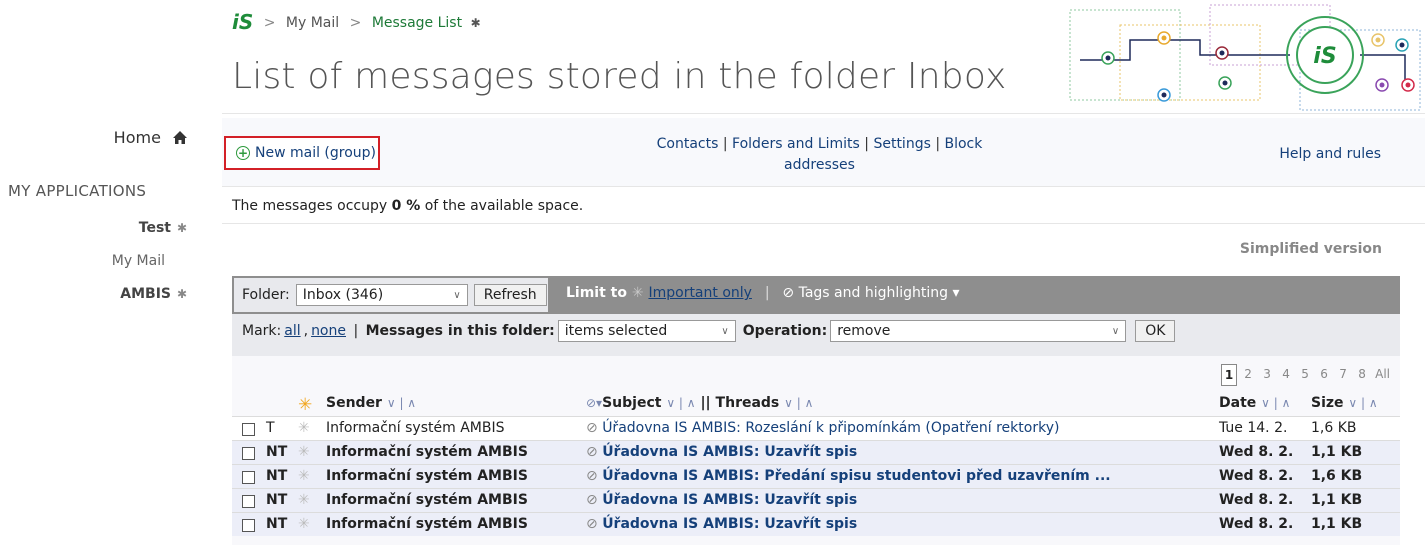  What do you see at coordinates (103, 294) in the screenshot?
I see `sidebar-item-ambis: AMBIS ✱` at bounding box center [103, 294].